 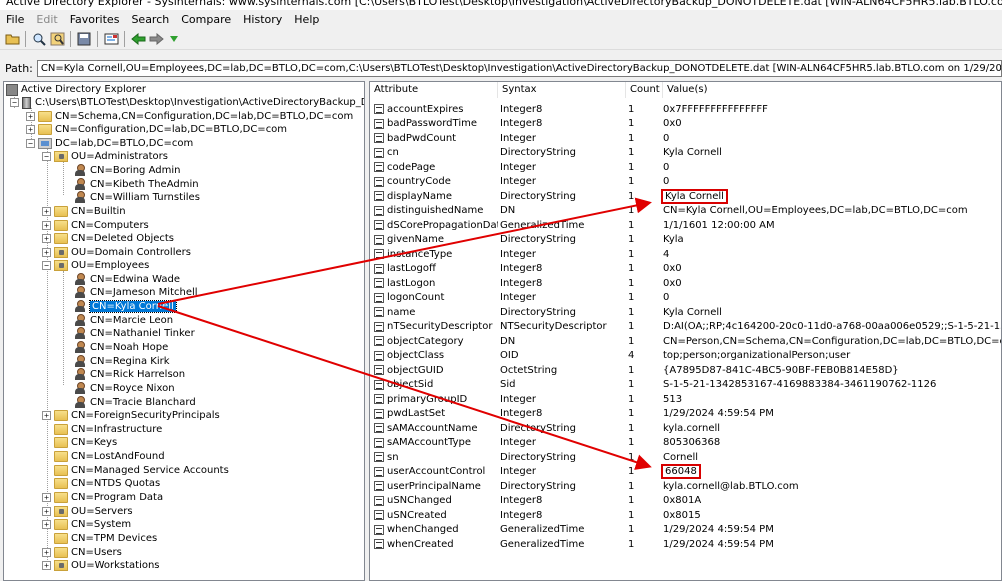 What do you see at coordinates (46, 19) in the screenshot?
I see `menu-edit: Edit` at bounding box center [46, 19].